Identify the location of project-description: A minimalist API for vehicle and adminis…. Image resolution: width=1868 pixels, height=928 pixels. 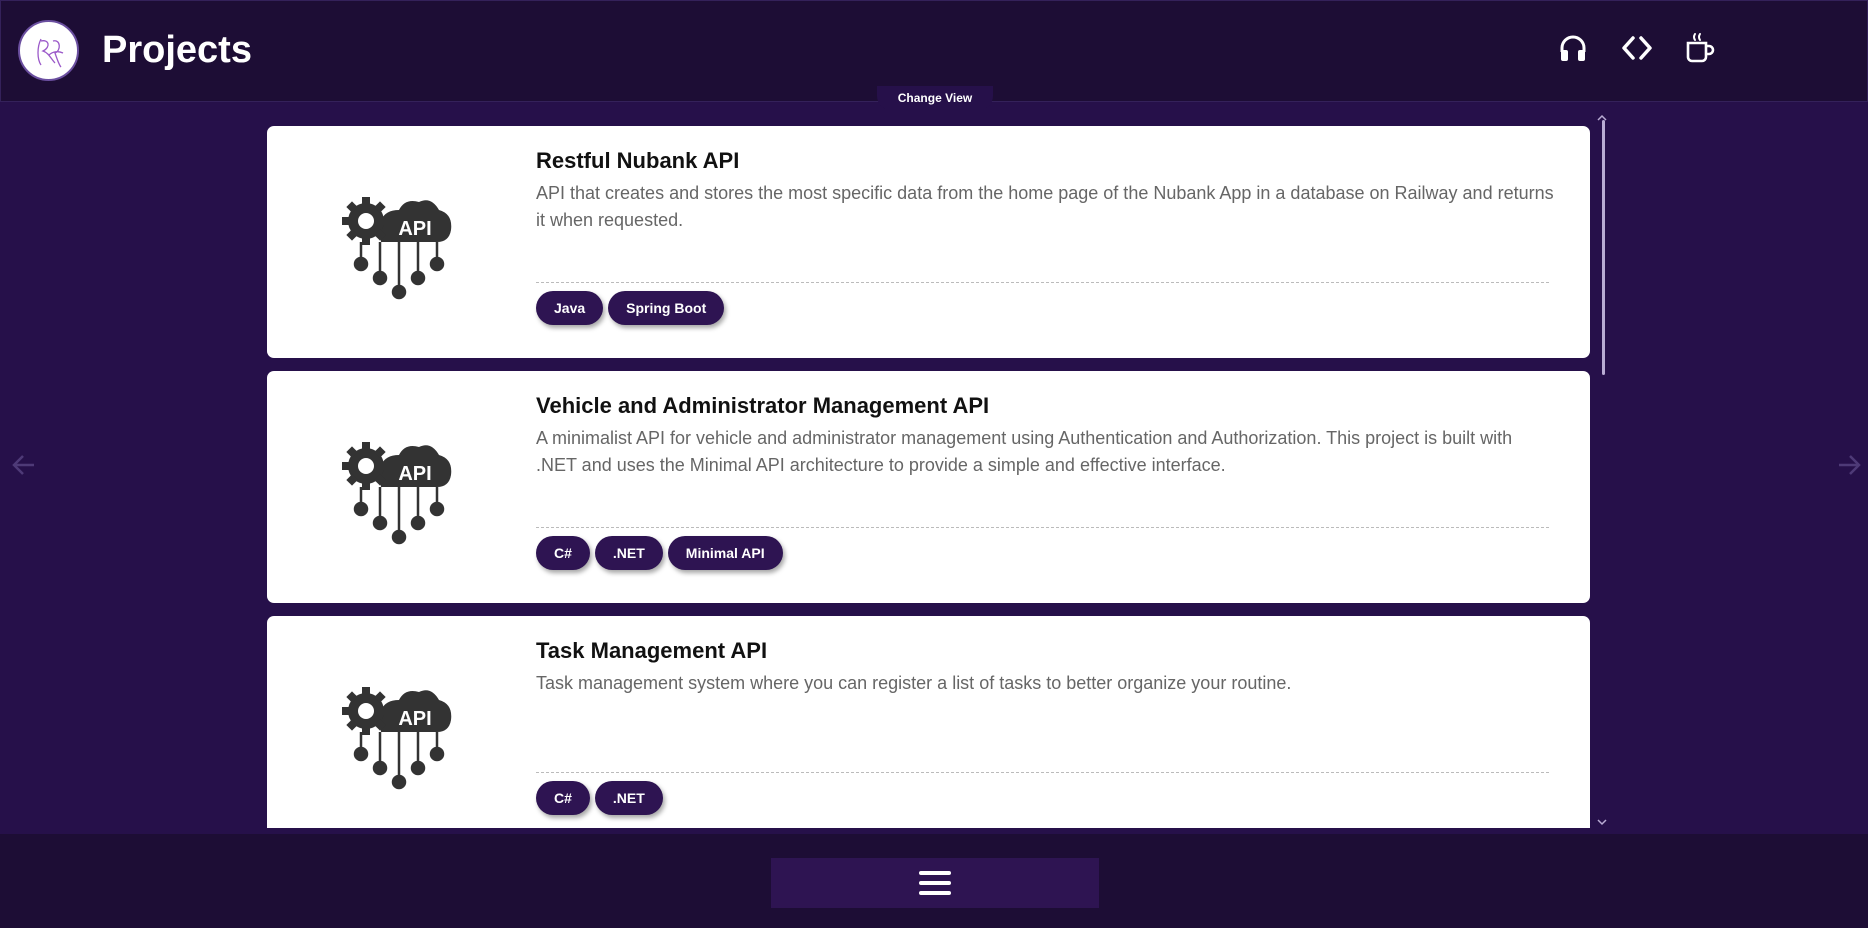
(1024, 451).